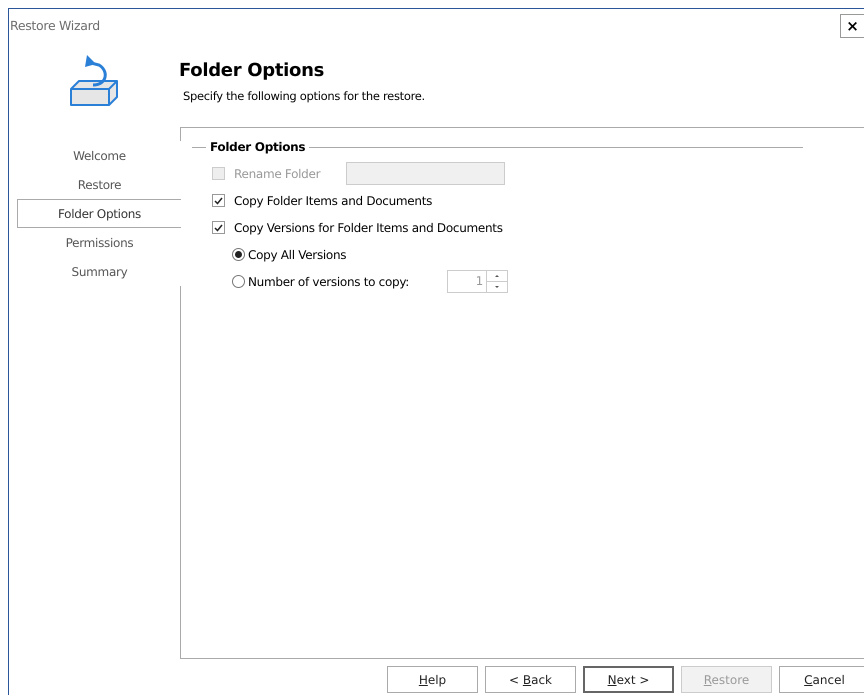  What do you see at coordinates (852, 26) in the screenshot?
I see `close-button: ×` at bounding box center [852, 26].